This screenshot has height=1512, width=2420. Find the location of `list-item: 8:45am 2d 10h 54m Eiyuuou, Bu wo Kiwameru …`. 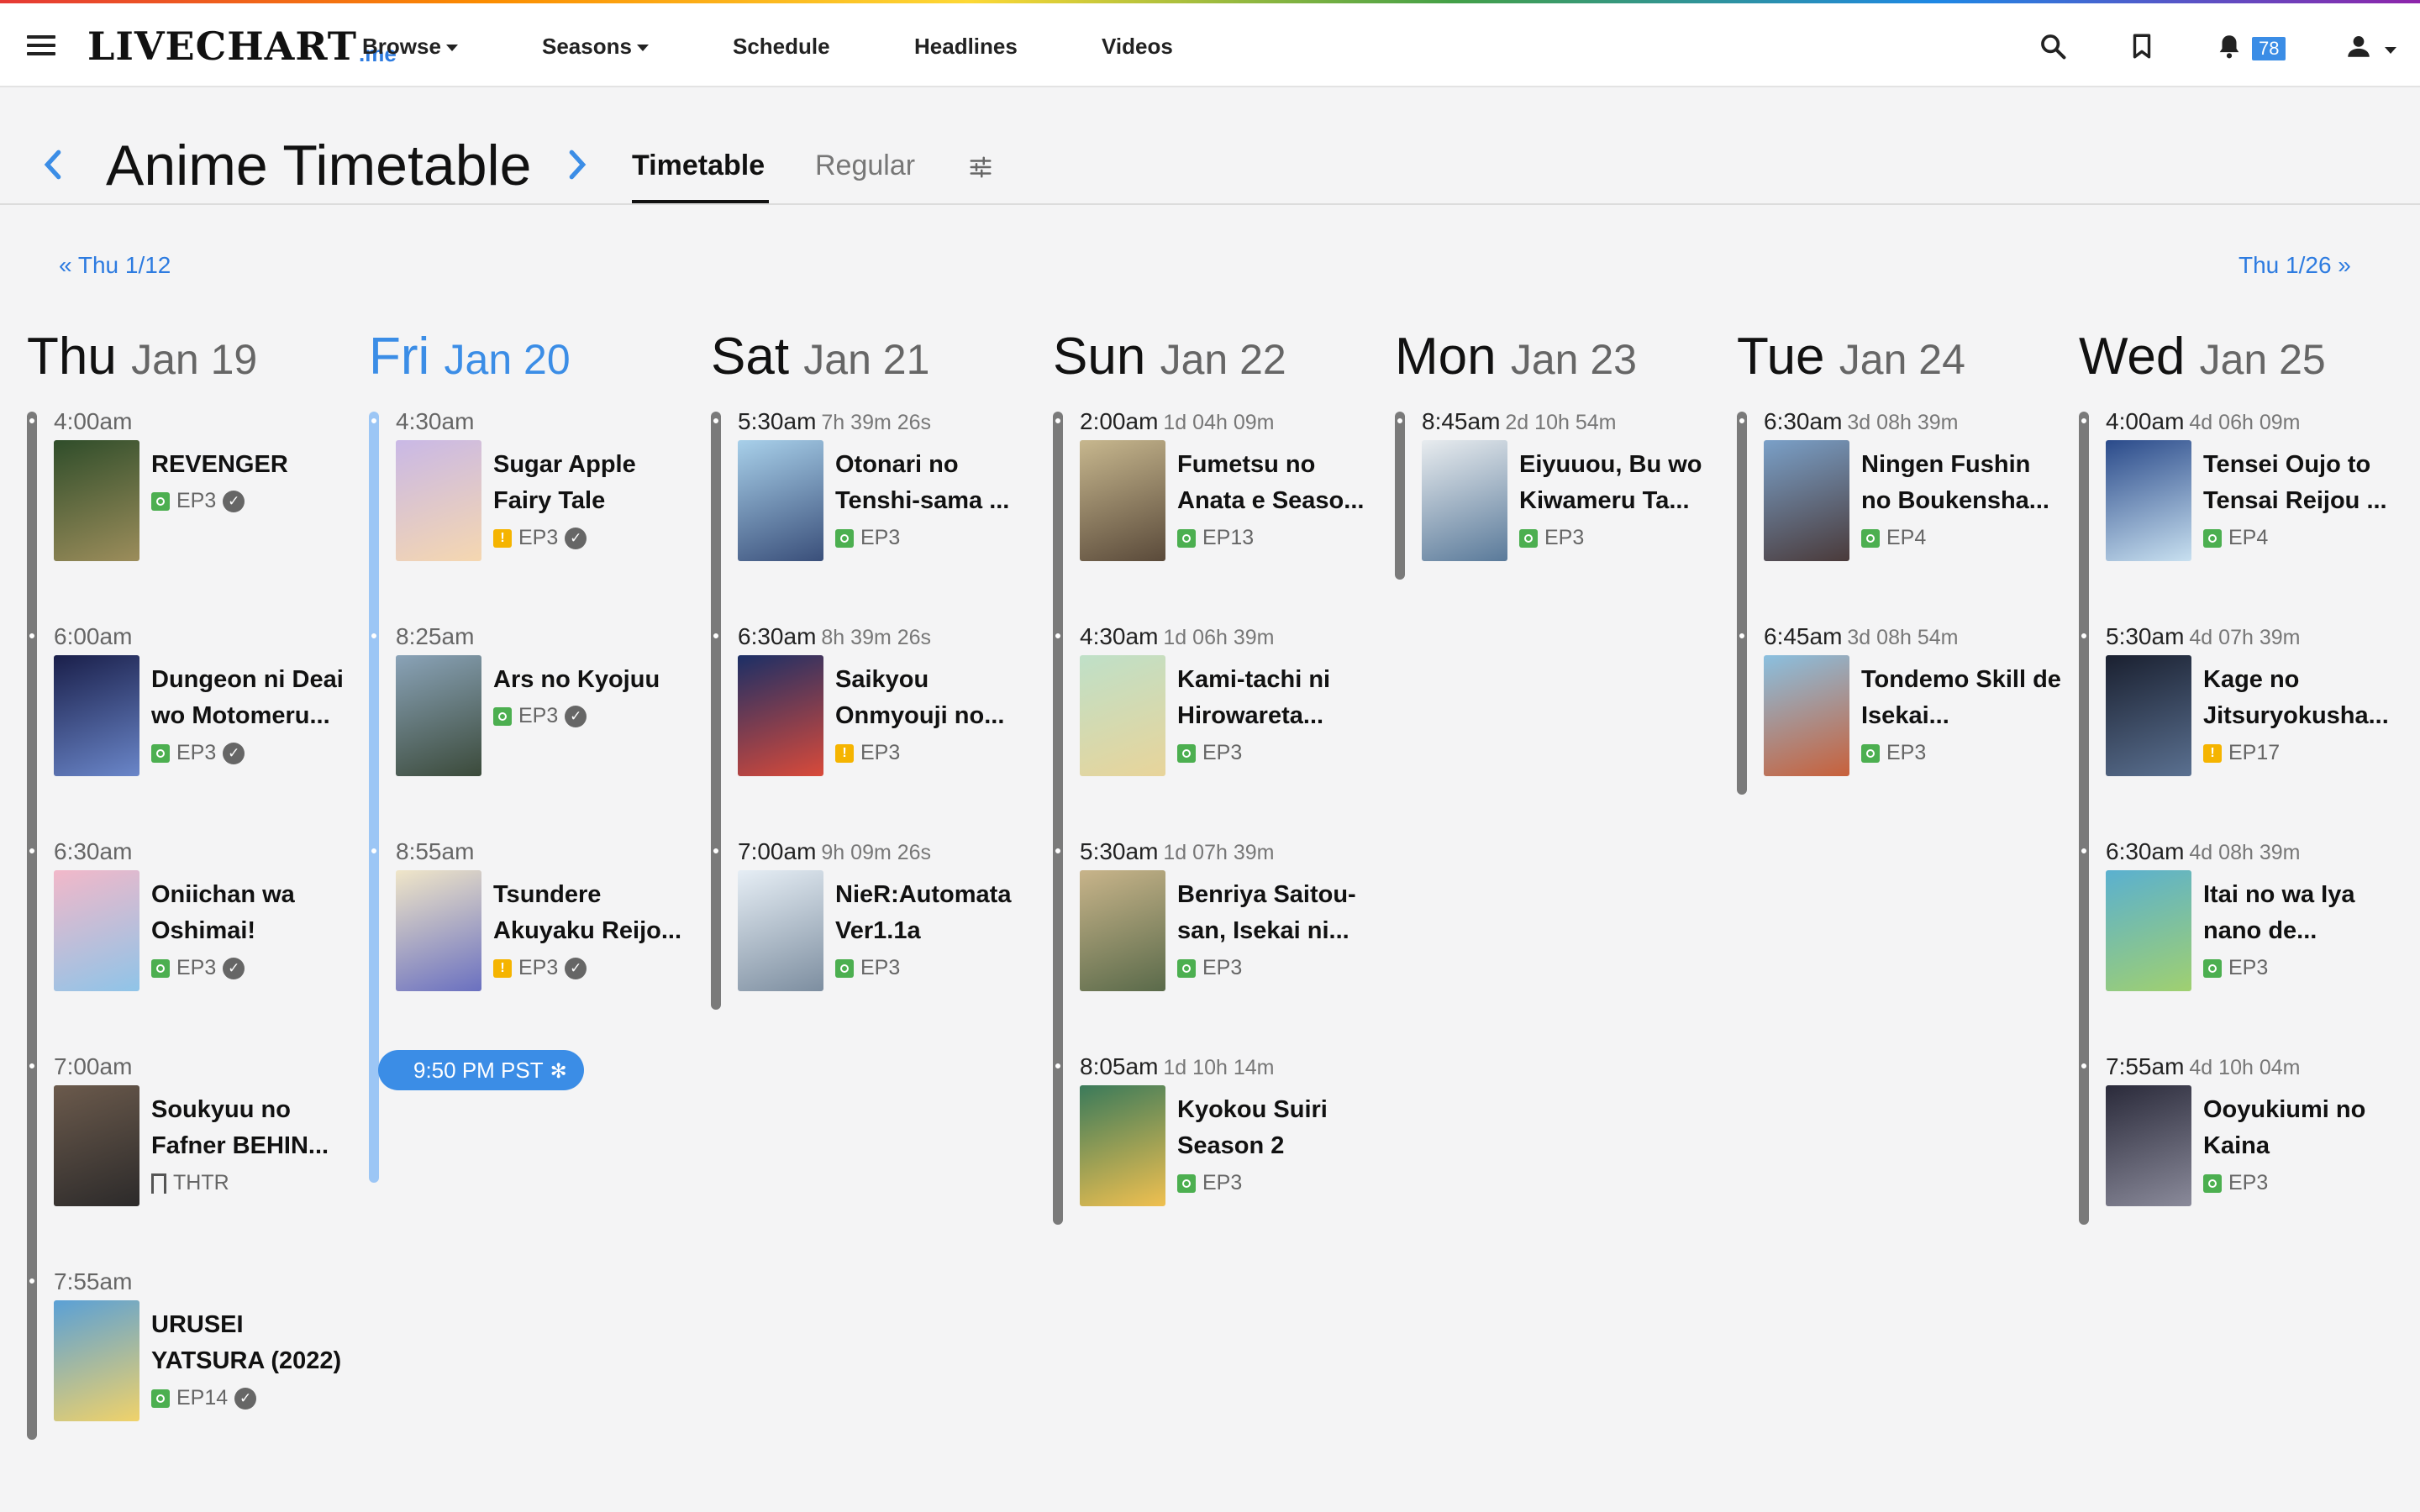

list-item: 8:45am 2d 10h 54m Eiyuuou, Bu wo Kiwameru … is located at coordinates (1559, 515).